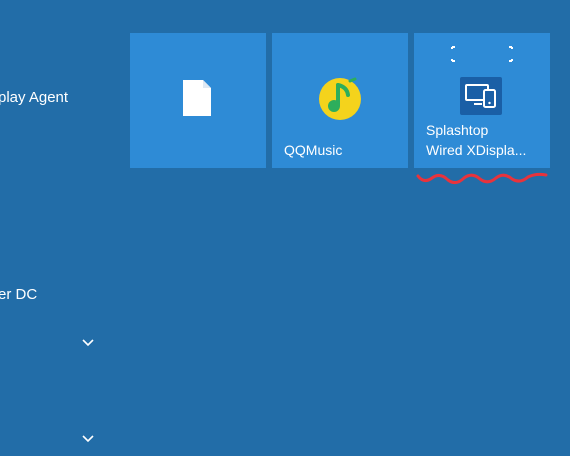 The width and height of the screenshot is (570, 456). What do you see at coordinates (482, 54) in the screenshot?
I see `loading-indicator-icon` at bounding box center [482, 54].